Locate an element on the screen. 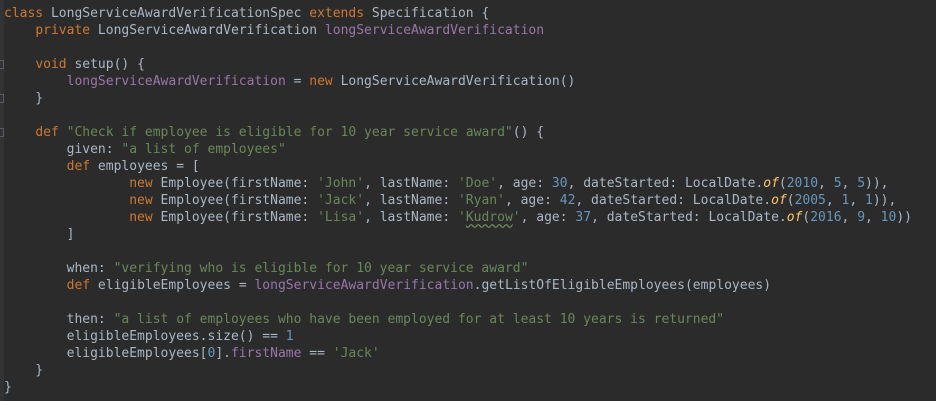  code-token: () { is located at coordinates (528, 132).